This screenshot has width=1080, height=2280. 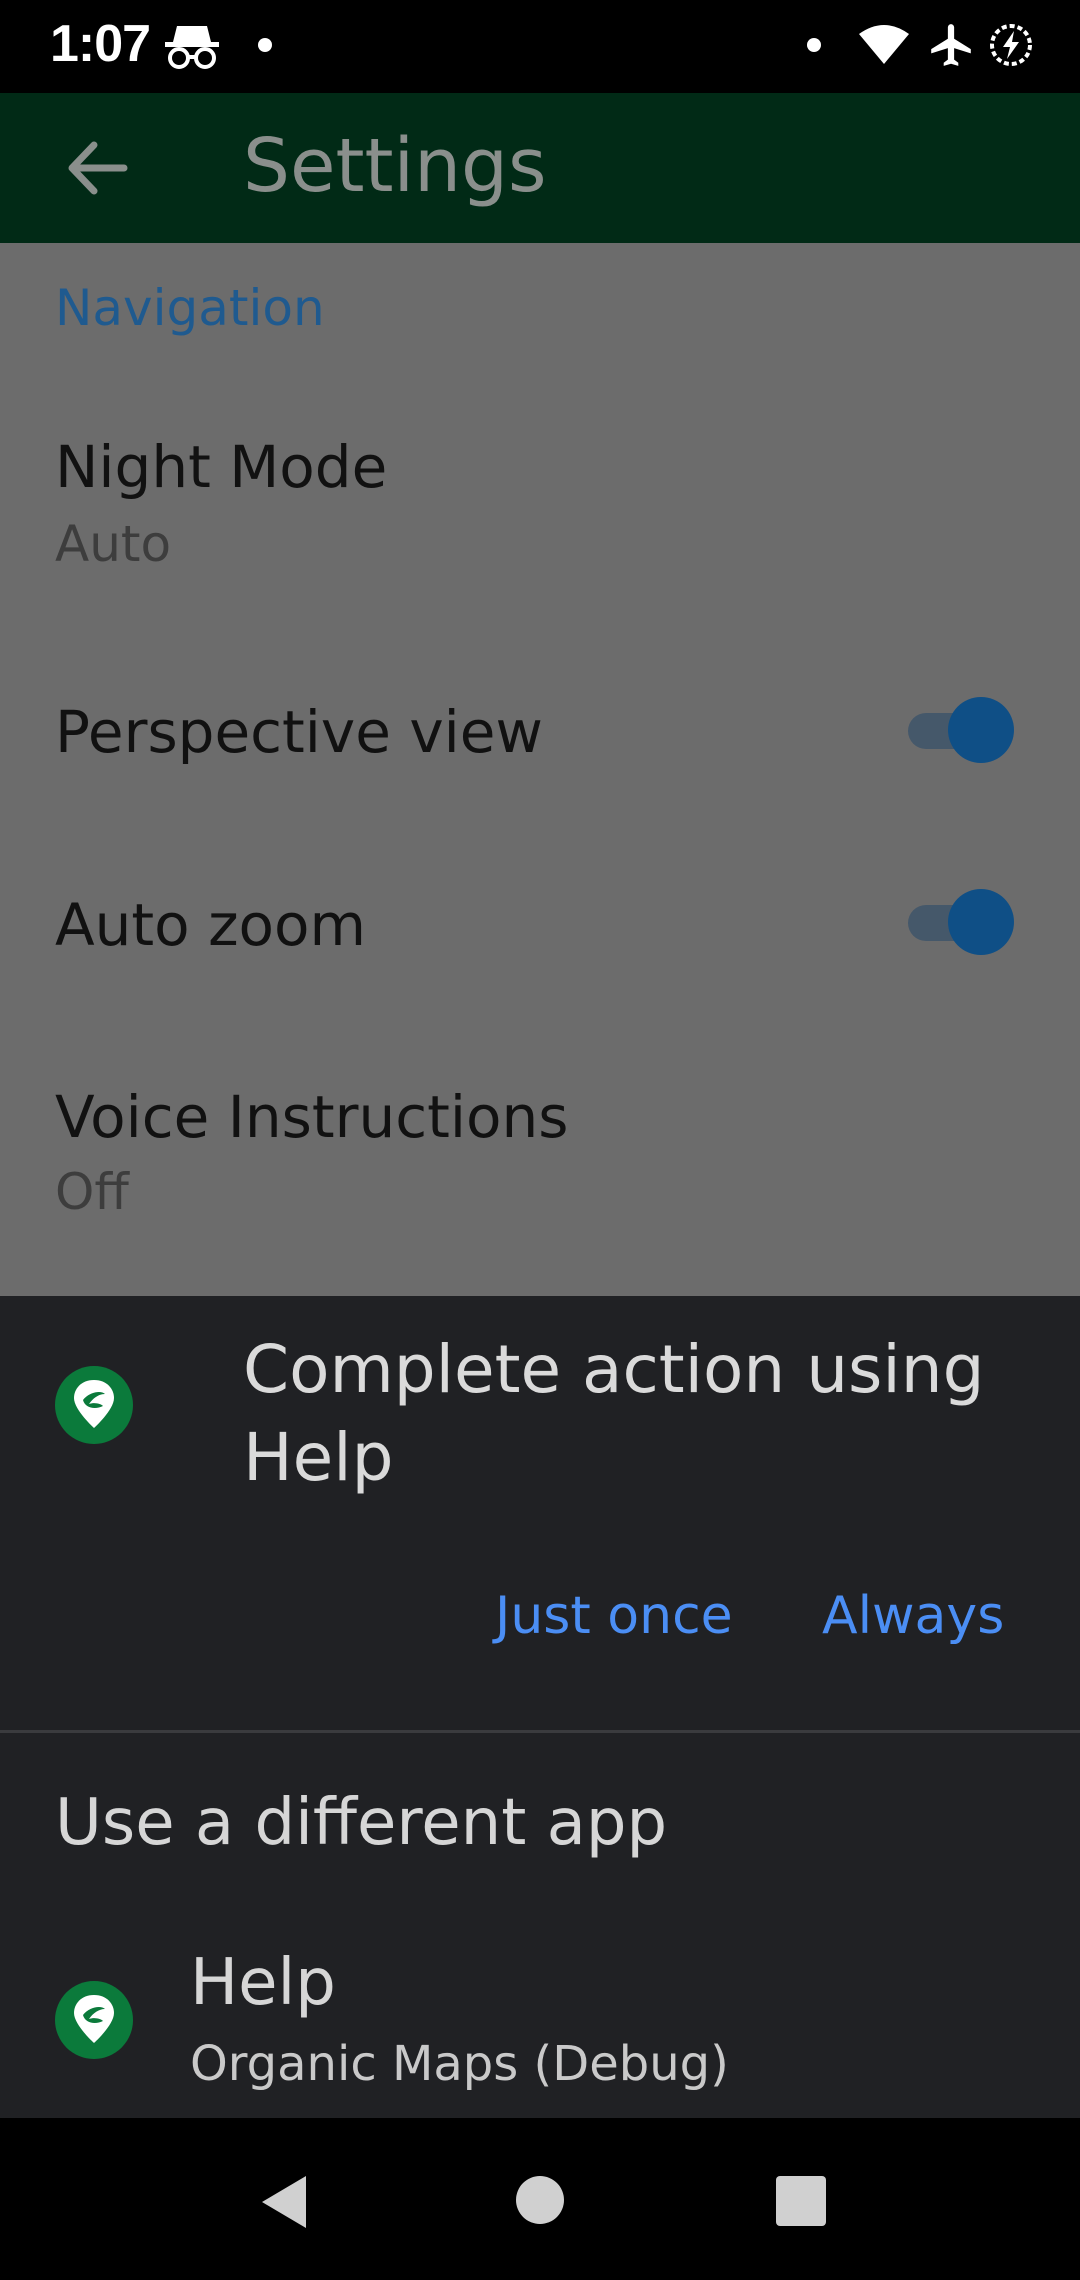 I want to click on just-once-button: Just once, so click(x=614, y=1616).